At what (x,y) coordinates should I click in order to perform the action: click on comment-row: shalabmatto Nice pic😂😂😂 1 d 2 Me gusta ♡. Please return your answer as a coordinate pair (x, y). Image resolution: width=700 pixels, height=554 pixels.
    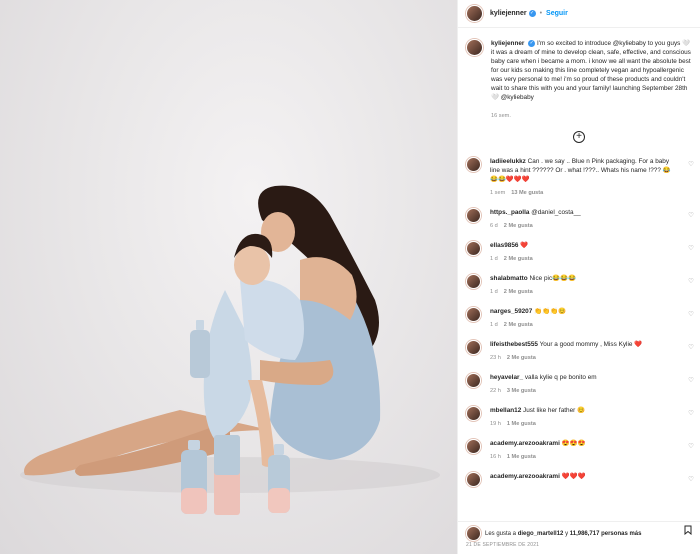
    Looking at the image, I should click on (579, 285).